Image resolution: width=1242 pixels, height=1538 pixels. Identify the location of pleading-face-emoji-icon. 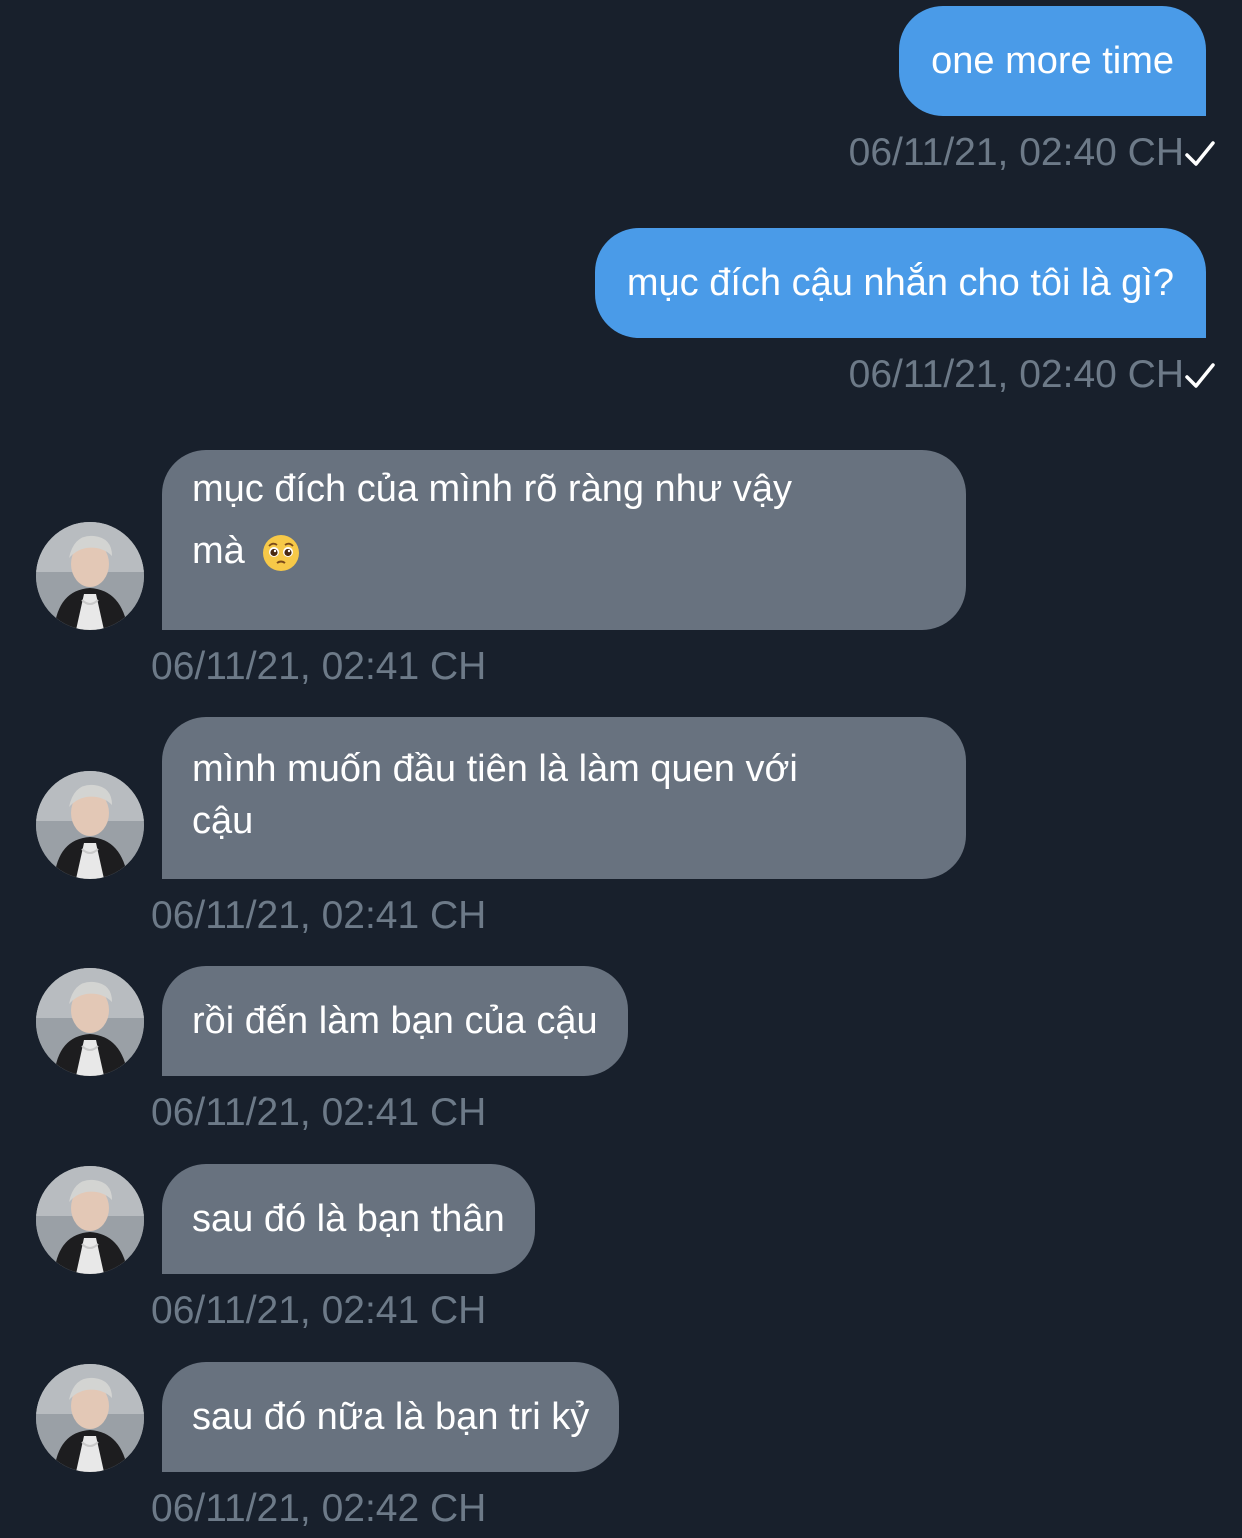
(281, 552).